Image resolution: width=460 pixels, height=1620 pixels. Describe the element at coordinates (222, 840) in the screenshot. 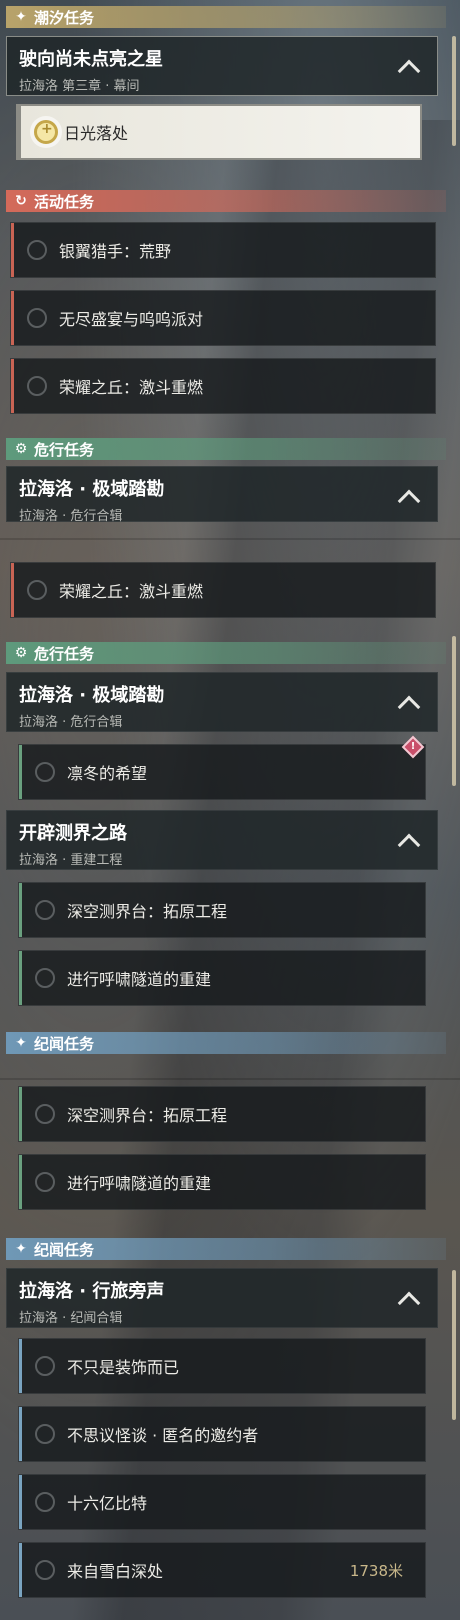

I see `quest-group-rebuild: 开辟测界之路 拉海洛 · 重建工程` at that location.